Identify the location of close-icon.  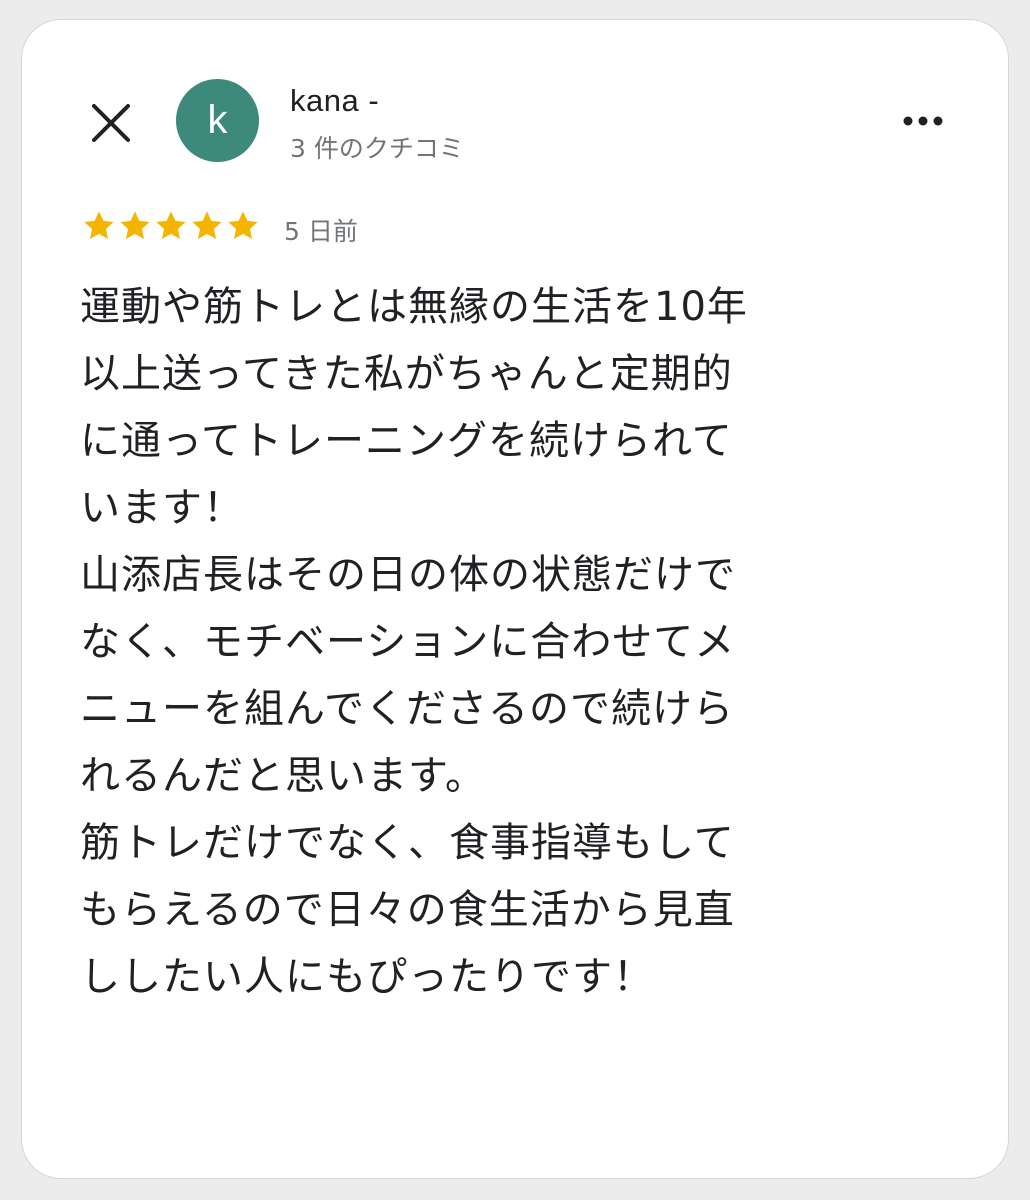
(111, 123).